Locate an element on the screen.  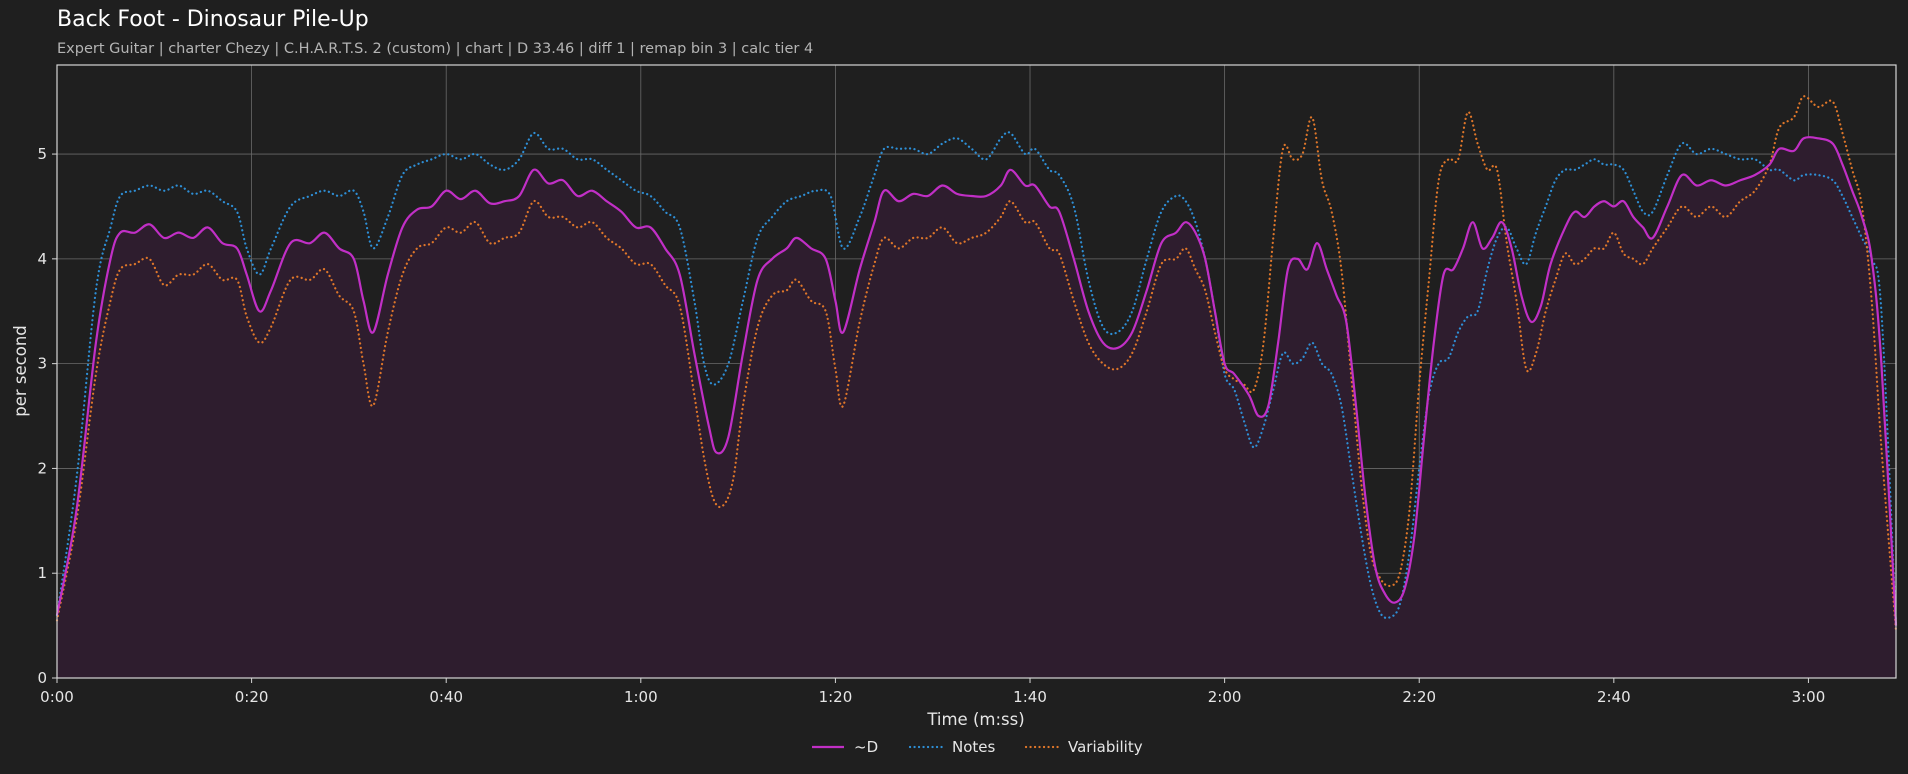
x-tick-label: 0:00 is located at coordinates (57, 697).